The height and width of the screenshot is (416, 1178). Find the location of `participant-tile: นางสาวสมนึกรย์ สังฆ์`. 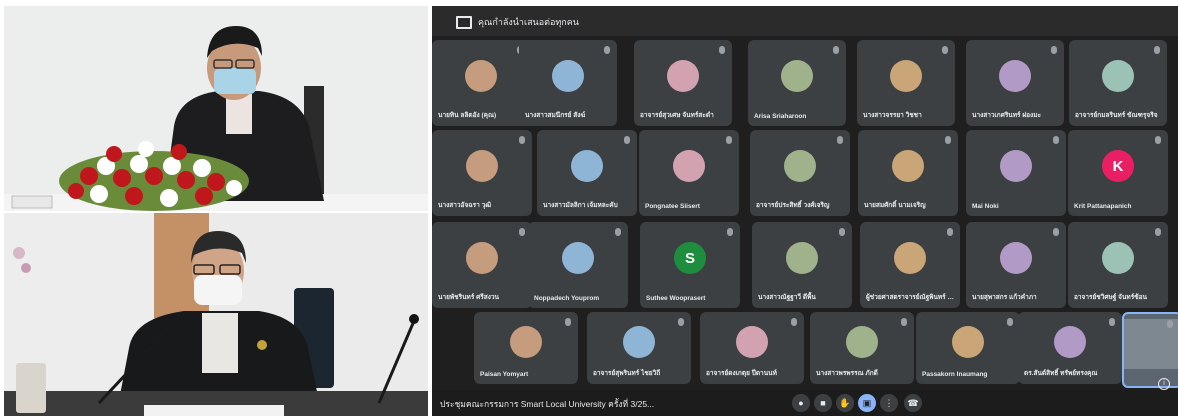

participant-tile: นางสาวสมนึกรย์ สังฆ์ is located at coordinates (568, 83).